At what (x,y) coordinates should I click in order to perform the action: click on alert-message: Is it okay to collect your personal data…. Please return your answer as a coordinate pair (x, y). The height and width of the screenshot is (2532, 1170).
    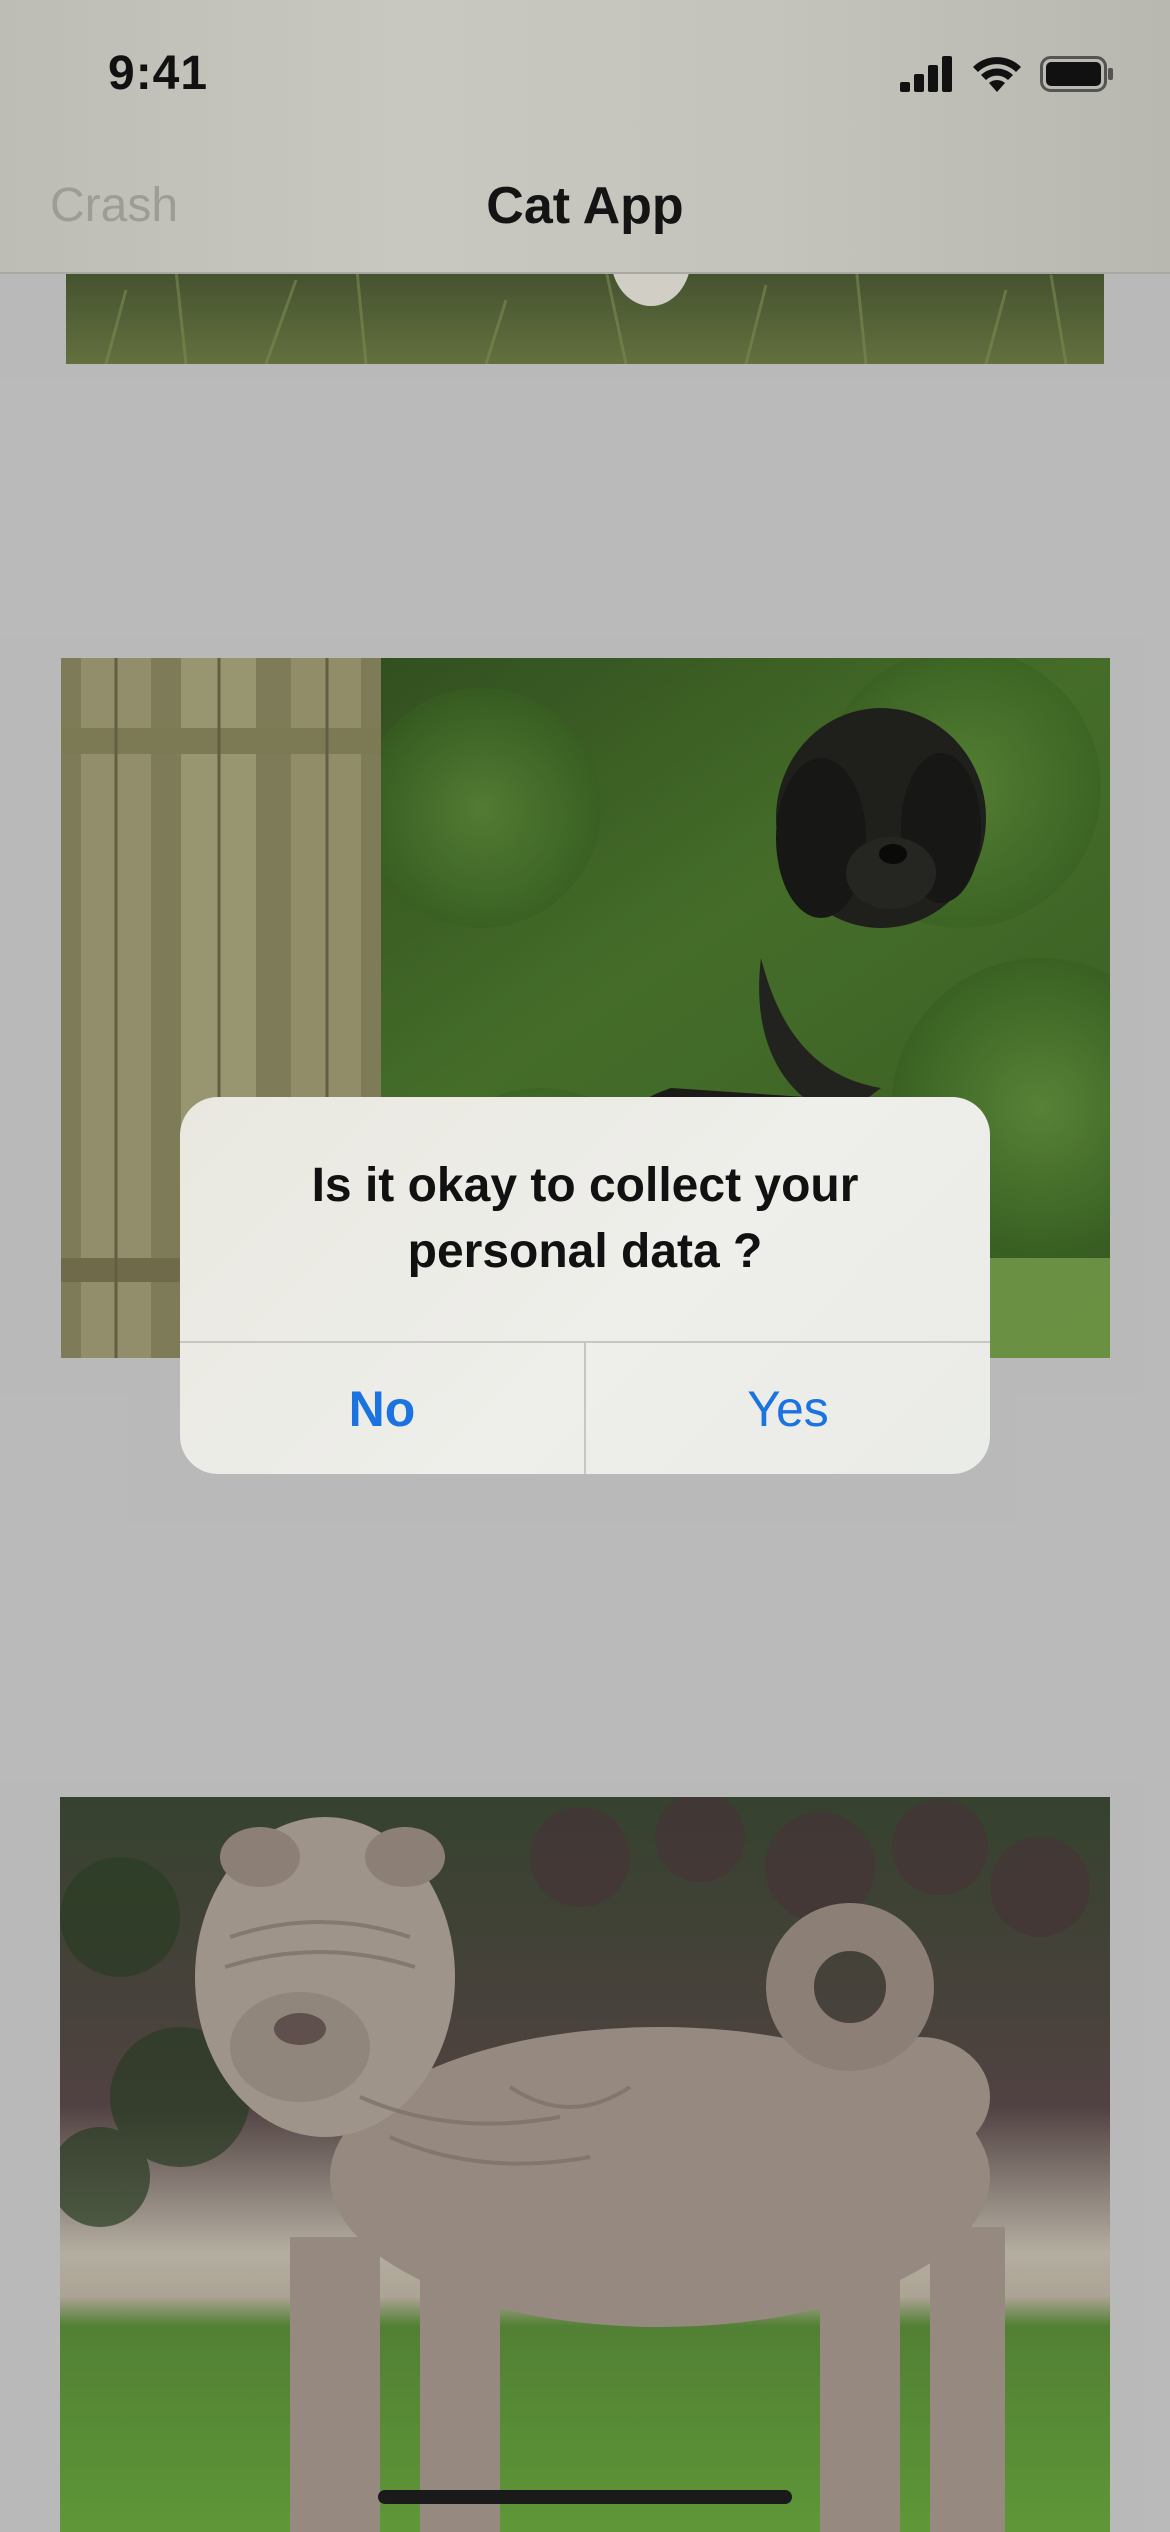
    Looking at the image, I should click on (585, 1218).